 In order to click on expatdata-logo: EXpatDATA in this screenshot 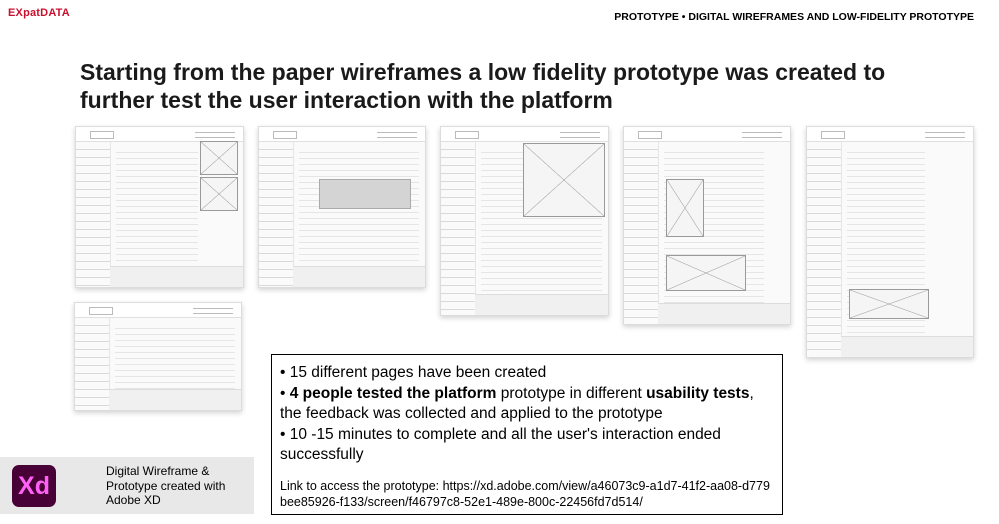, I will do `click(39, 13)`.